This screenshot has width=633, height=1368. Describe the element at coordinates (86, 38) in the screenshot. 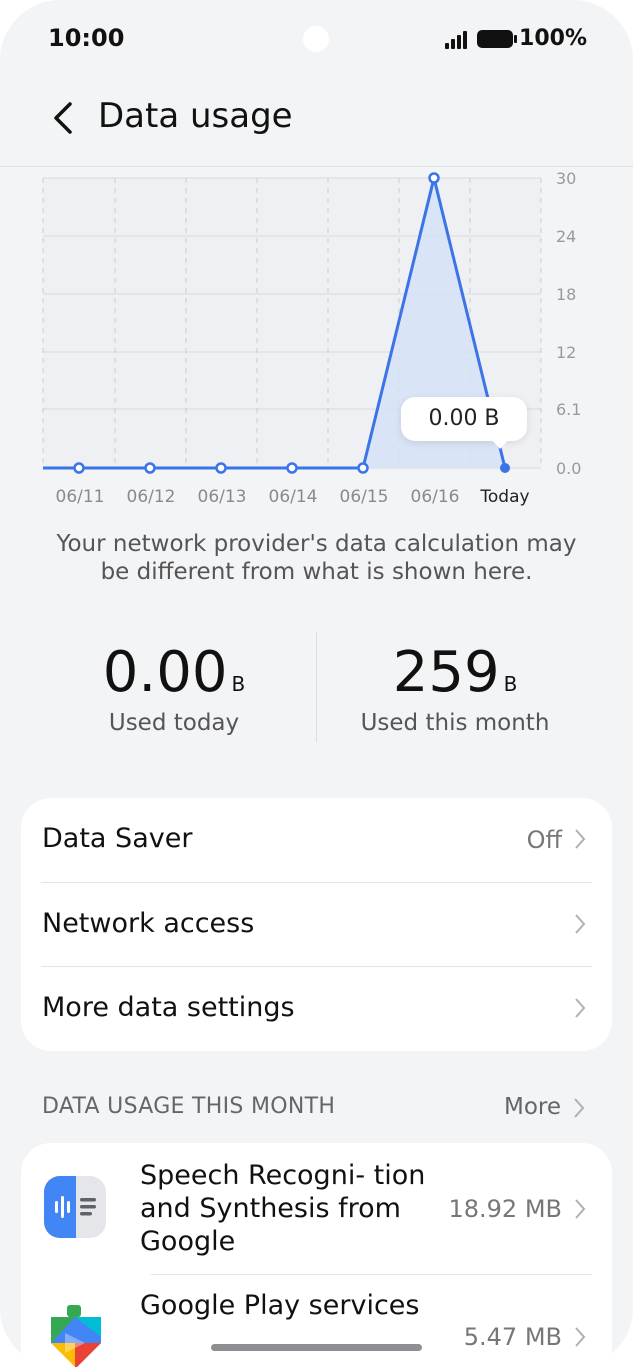

I see `status-time: 10:00` at that location.